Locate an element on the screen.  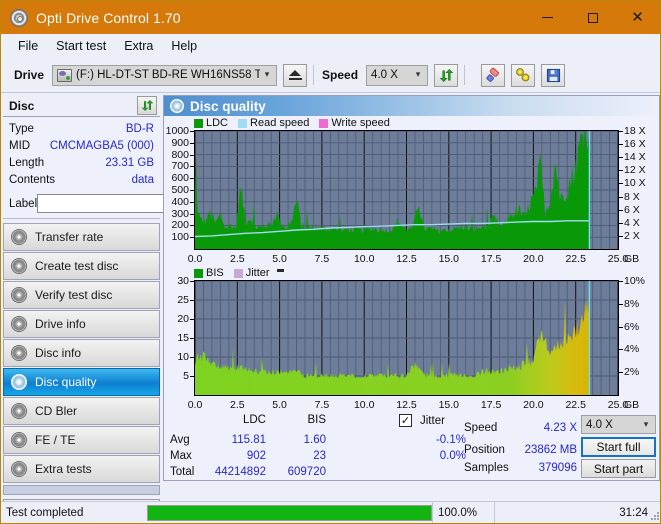
maximize-icon is located at coordinates (592, 17).